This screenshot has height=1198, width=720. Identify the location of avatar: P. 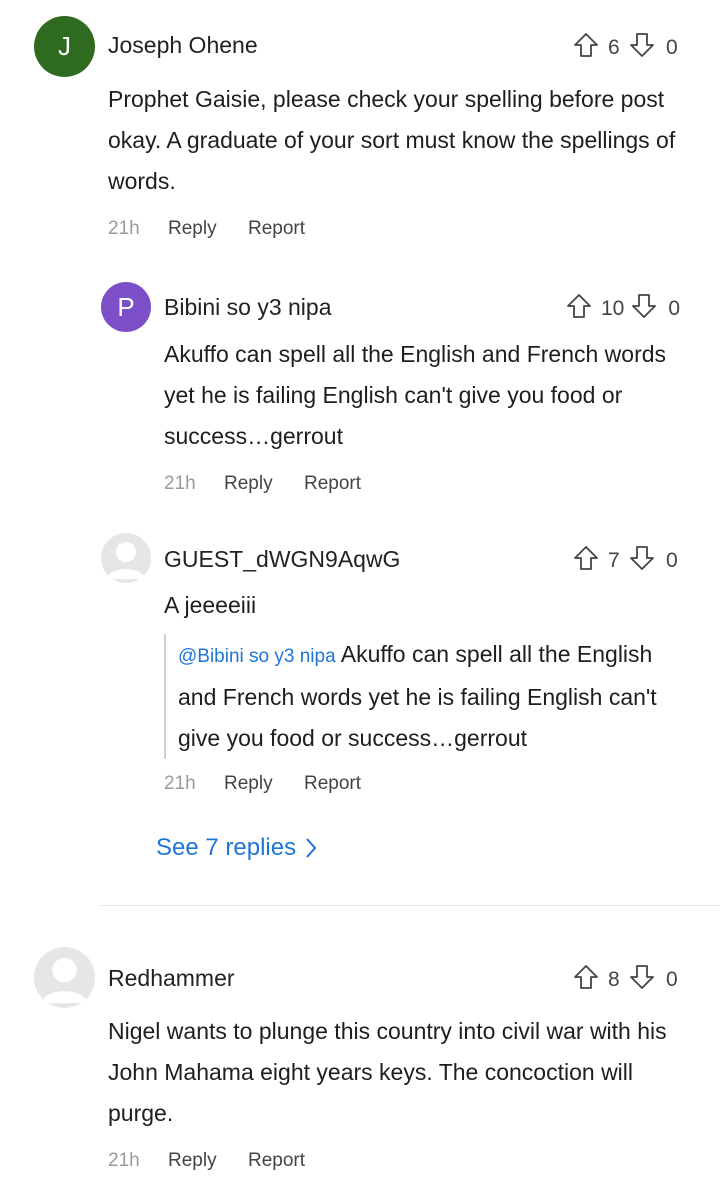
(126, 307).